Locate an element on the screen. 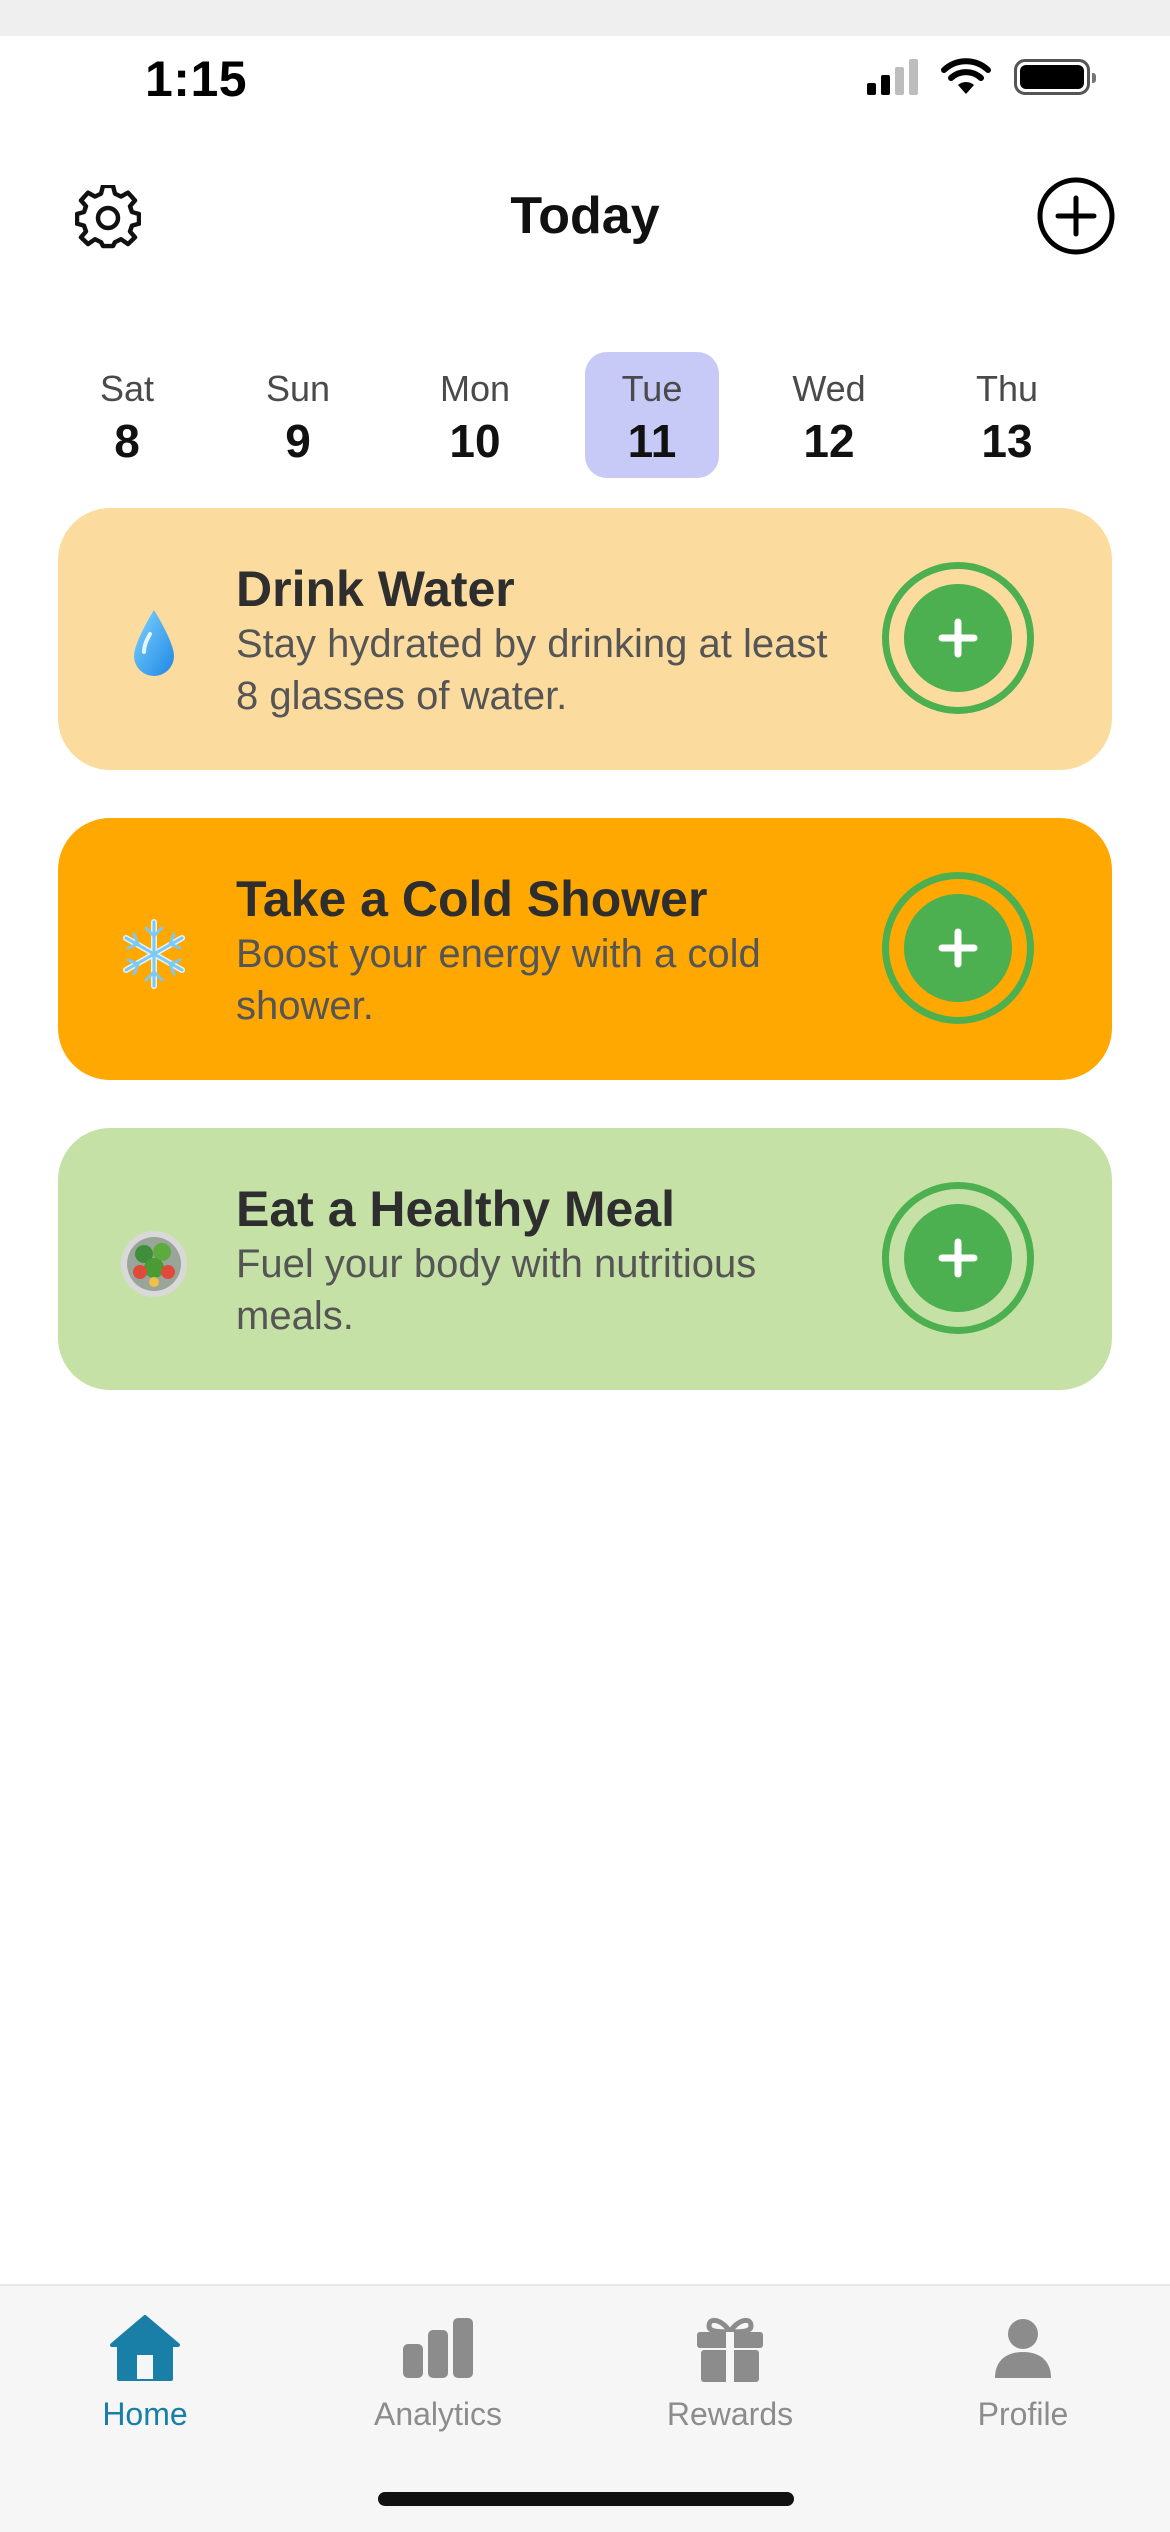 The height and width of the screenshot is (2532, 1170). page-title: Today is located at coordinates (585, 216).